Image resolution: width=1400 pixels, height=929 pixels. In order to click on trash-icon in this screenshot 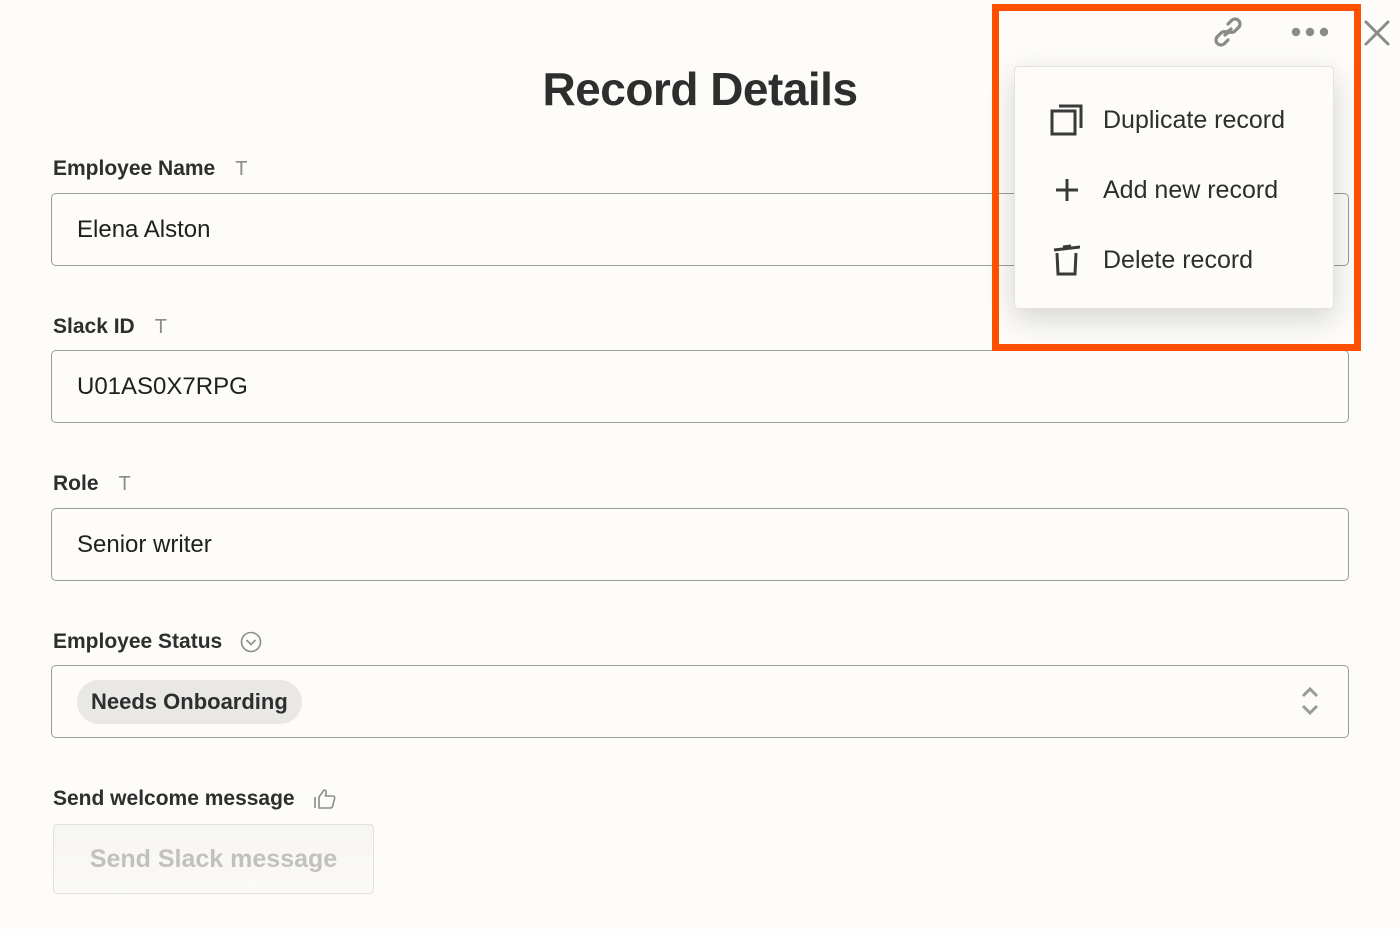, I will do `click(1067, 260)`.